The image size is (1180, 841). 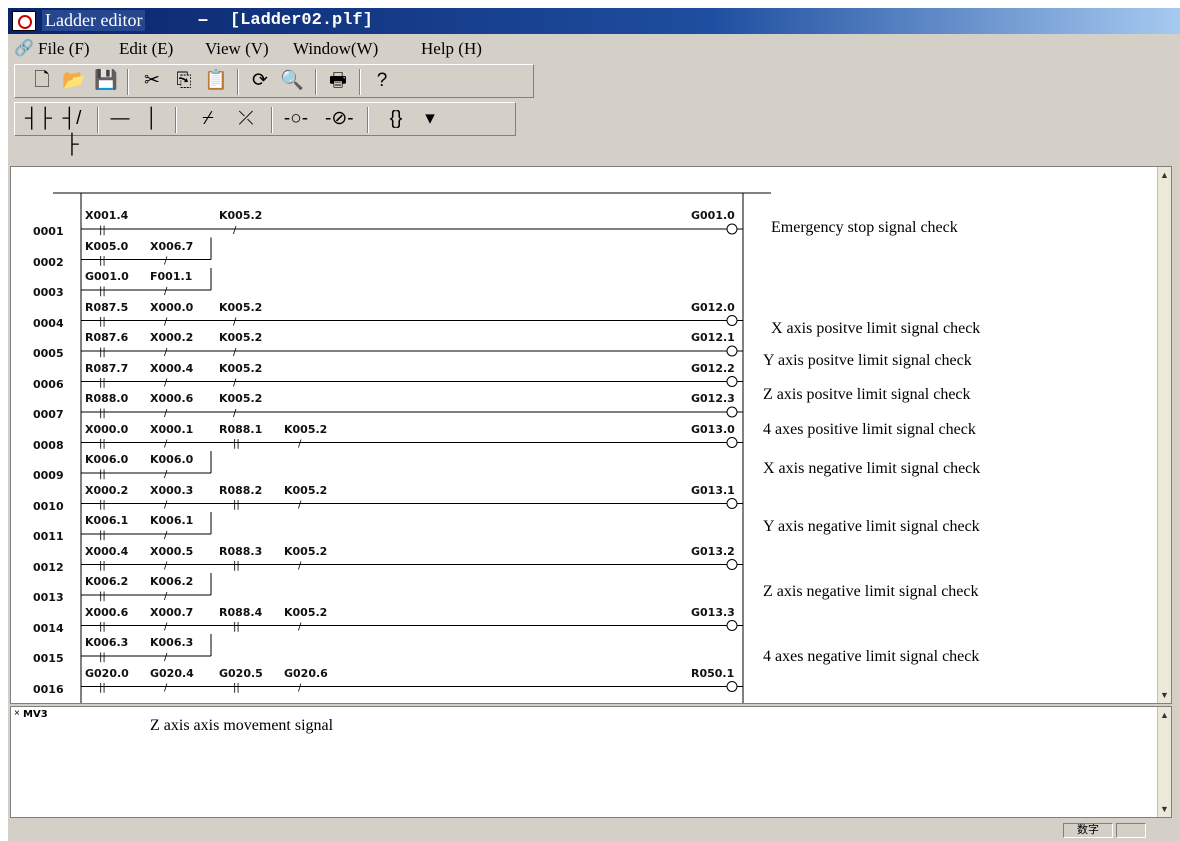 I want to click on negated-coil-icon: -⊘-, so click(x=339, y=119).